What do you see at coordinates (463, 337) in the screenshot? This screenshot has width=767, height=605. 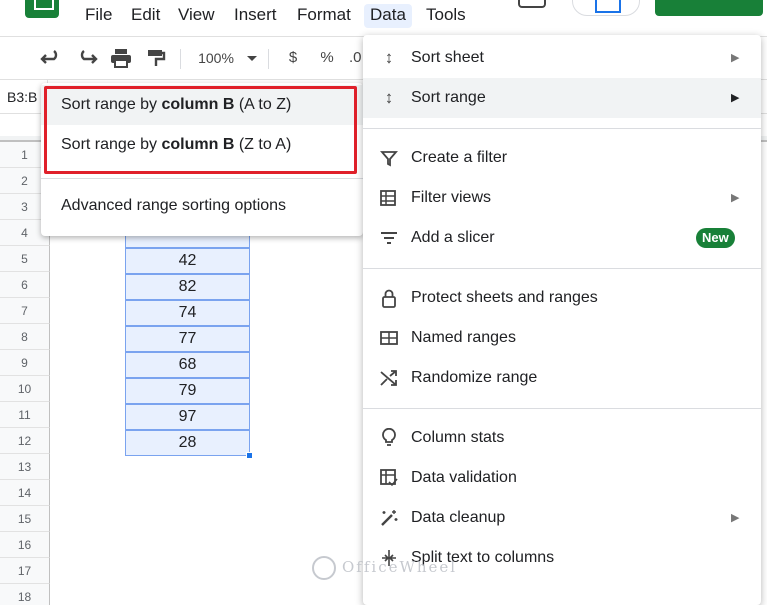 I see `menu-item-label: Named ranges` at bounding box center [463, 337].